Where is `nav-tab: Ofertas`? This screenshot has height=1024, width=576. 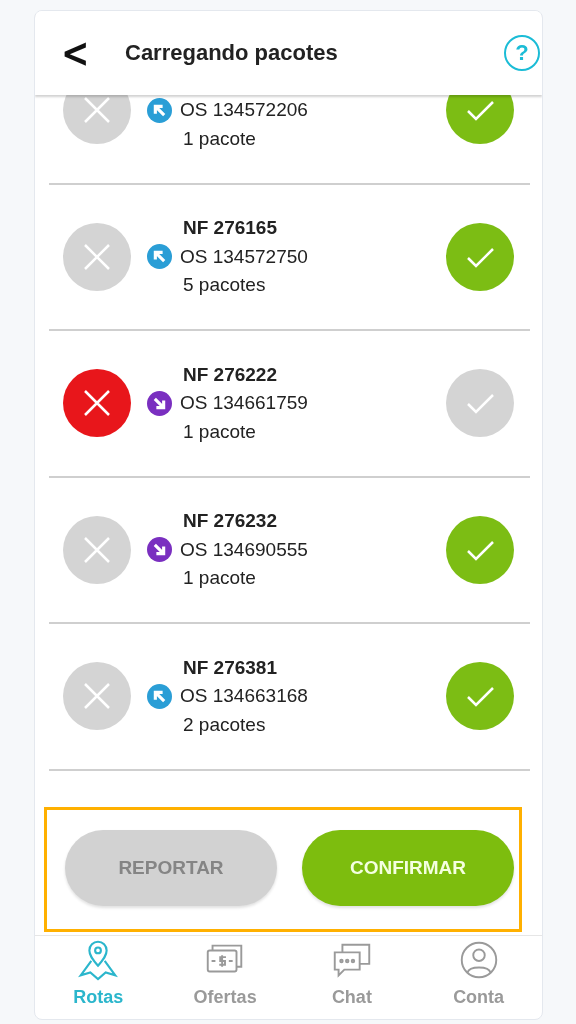
nav-tab: Ofertas is located at coordinates (225, 977).